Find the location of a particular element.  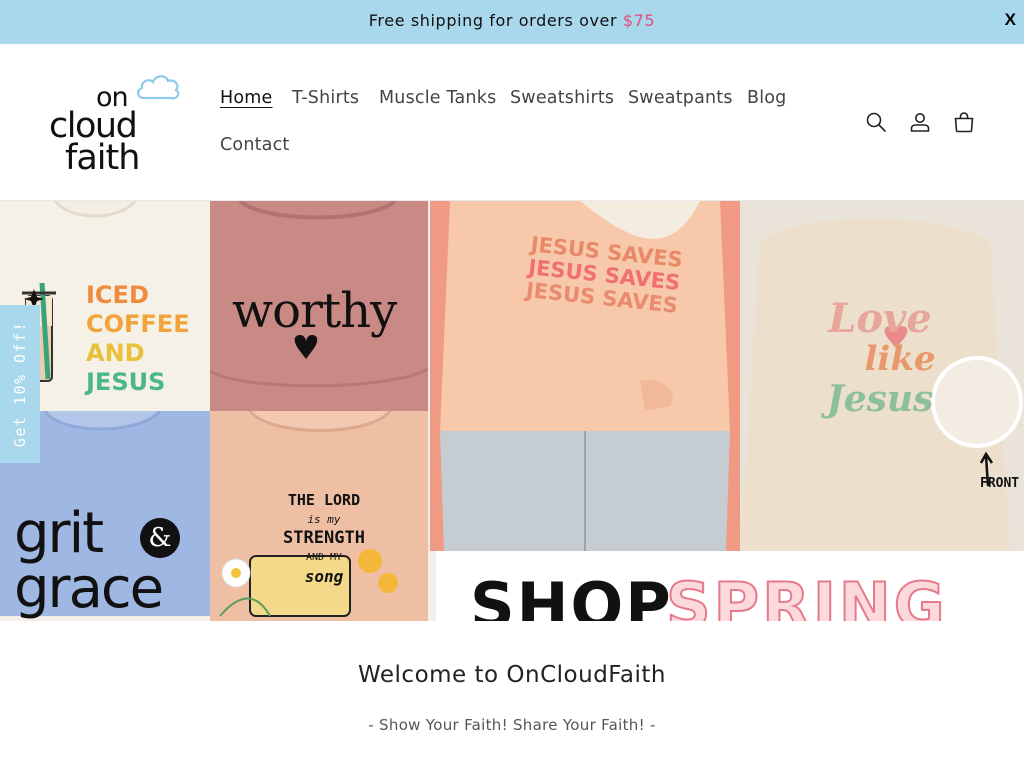

nav-sweatpants: Sweatpants is located at coordinates (680, 98).